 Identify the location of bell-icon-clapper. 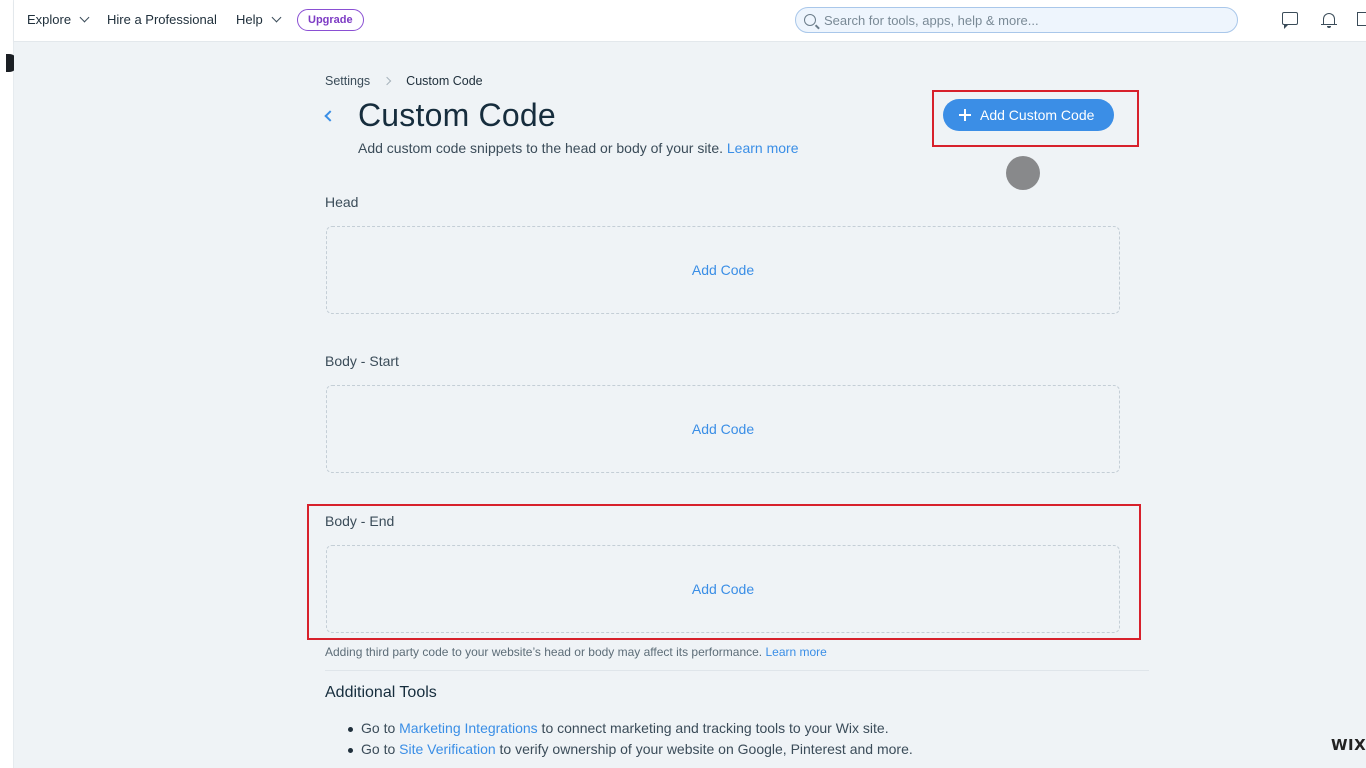
(1329, 27).